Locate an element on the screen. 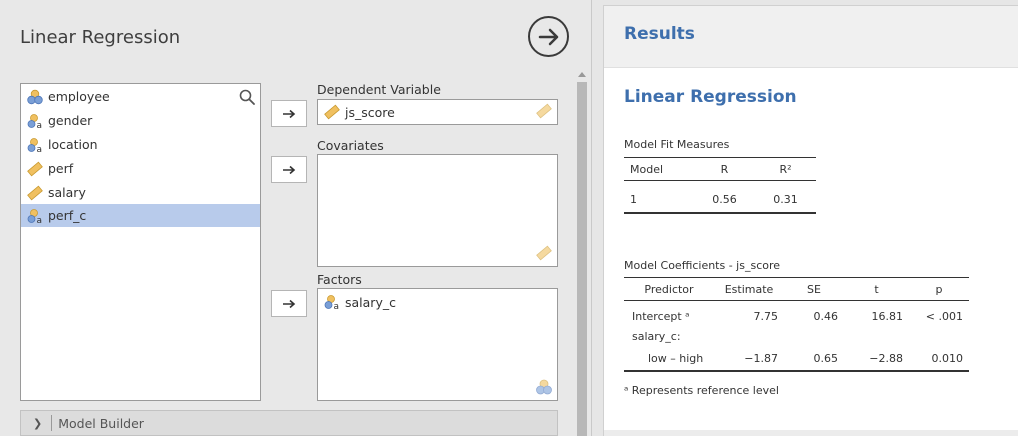 This screenshot has width=1018, height=436. table-cell: −2.88 is located at coordinates (876, 359).